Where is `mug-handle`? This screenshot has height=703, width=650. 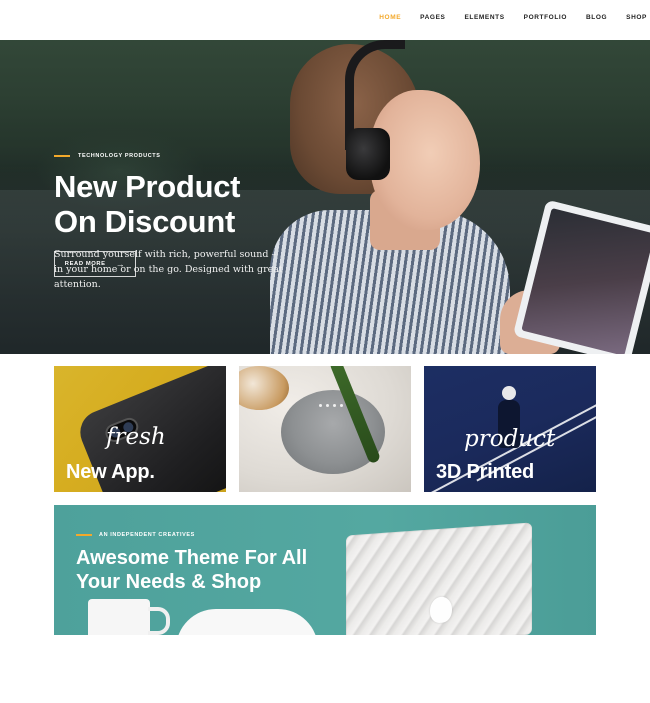
mug-handle is located at coordinates (159, 621).